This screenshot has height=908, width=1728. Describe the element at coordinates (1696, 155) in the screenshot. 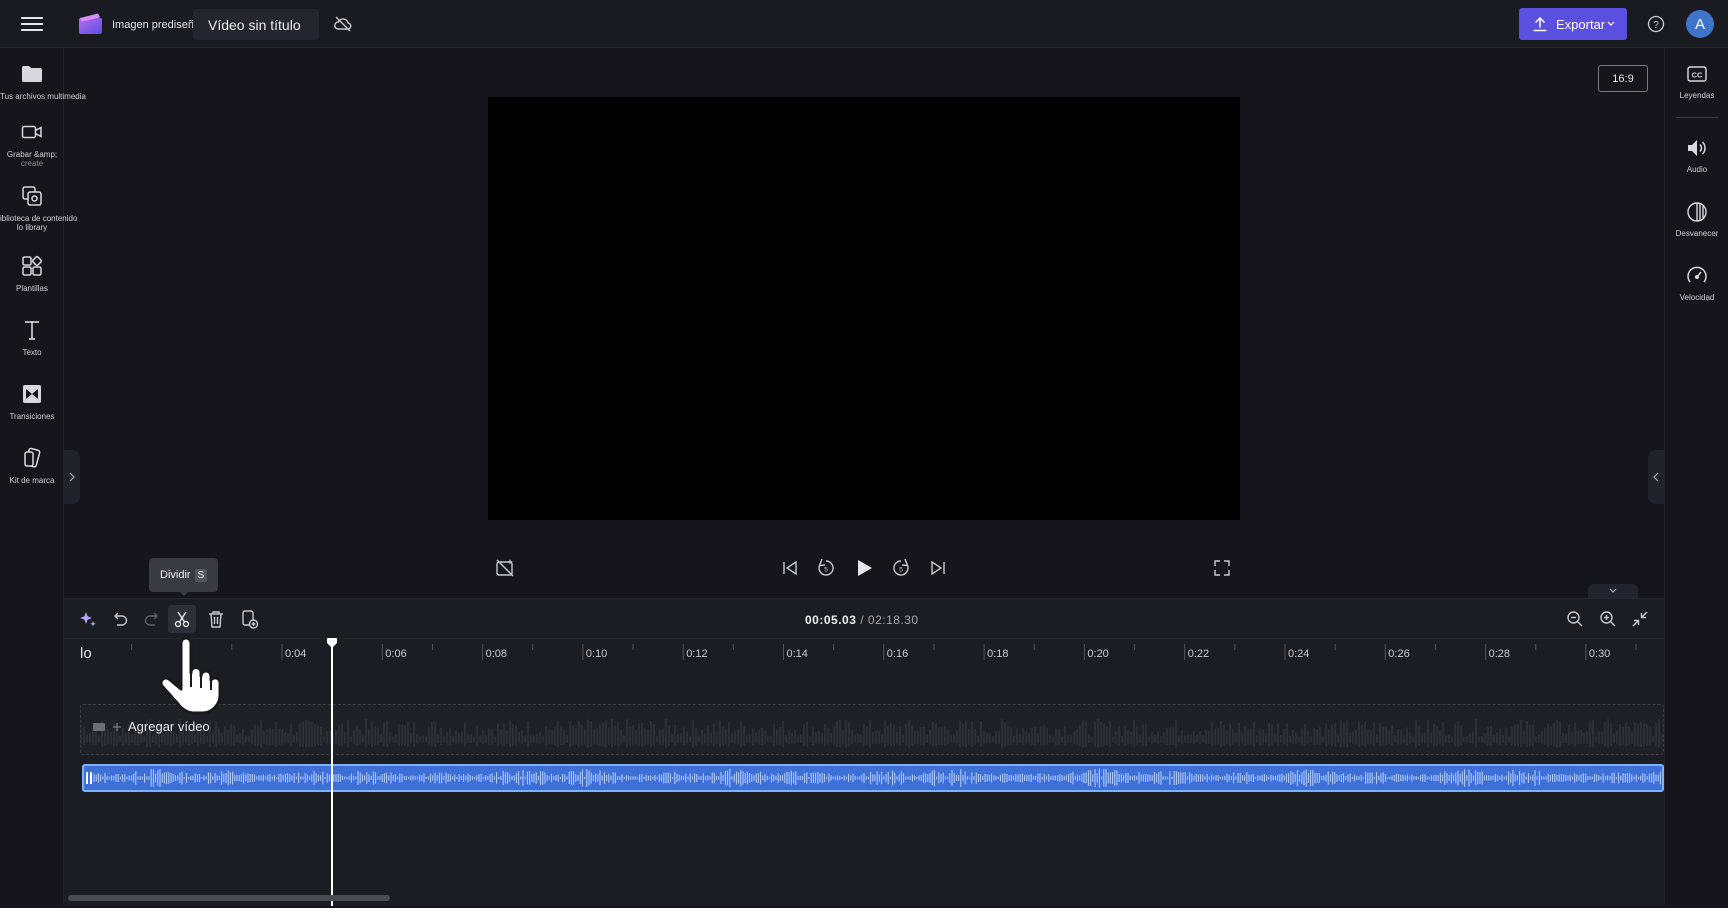

I see `sidebar-item-audio: Audio` at that location.